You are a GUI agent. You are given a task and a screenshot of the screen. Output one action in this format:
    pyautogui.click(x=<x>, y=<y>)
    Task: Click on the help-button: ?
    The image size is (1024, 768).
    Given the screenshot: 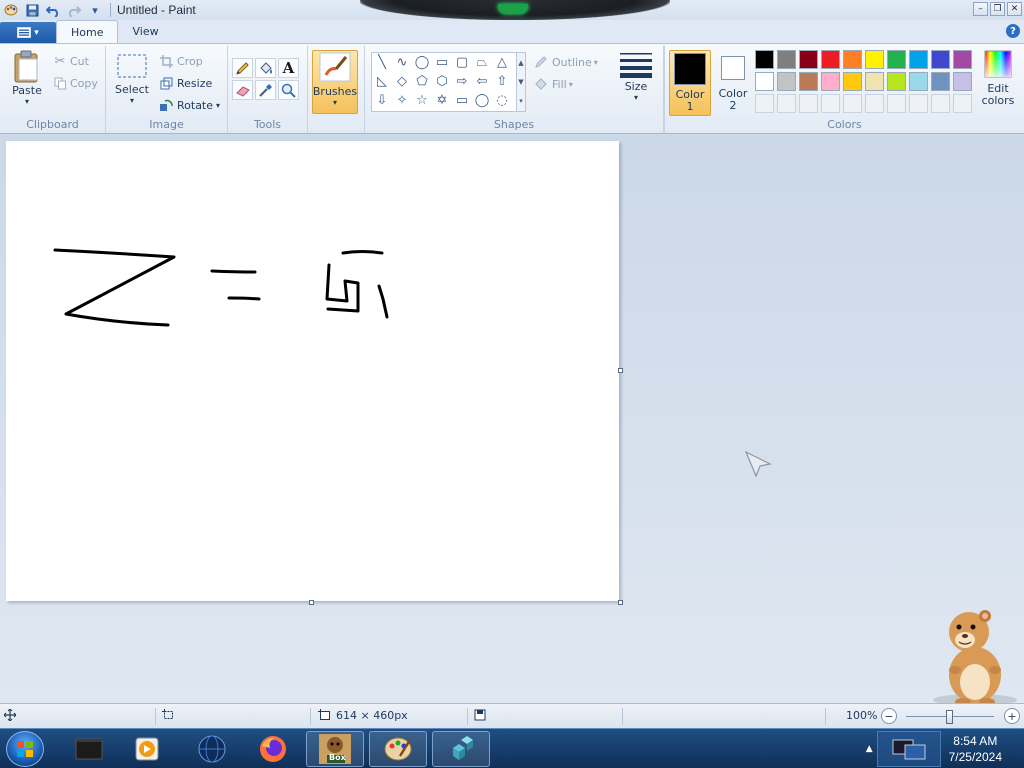 What is the action you would take?
    pyautogui.click(x=1013, y=31)
    